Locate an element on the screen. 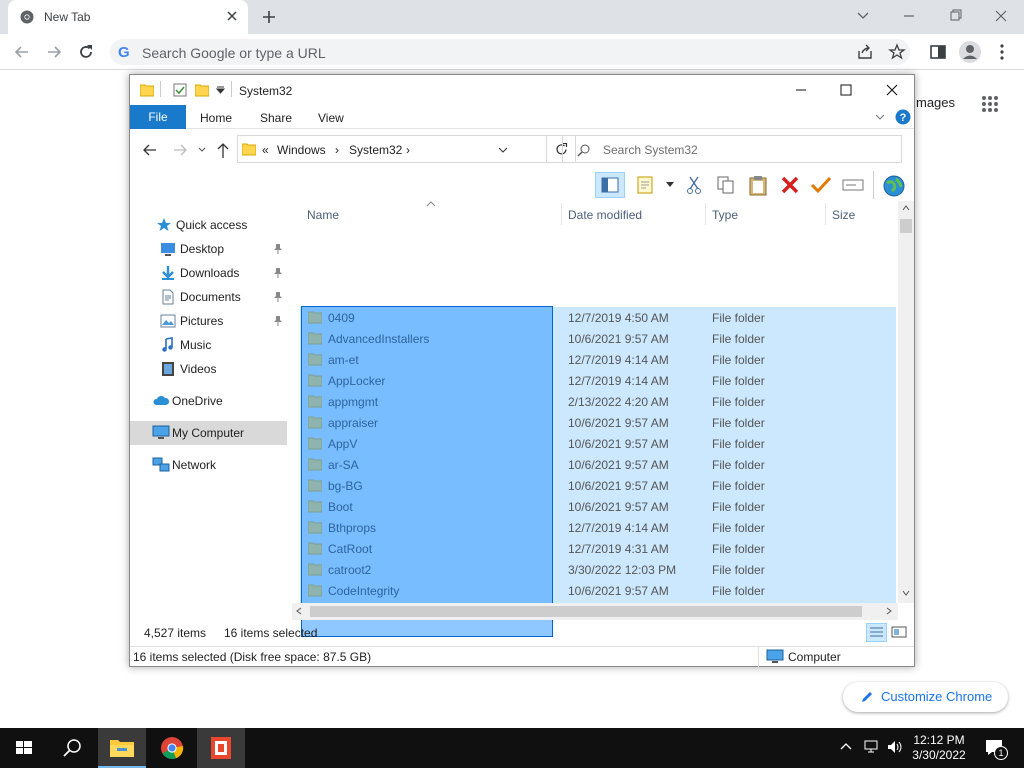  maximize-icon is located at coordinates (846, 90).